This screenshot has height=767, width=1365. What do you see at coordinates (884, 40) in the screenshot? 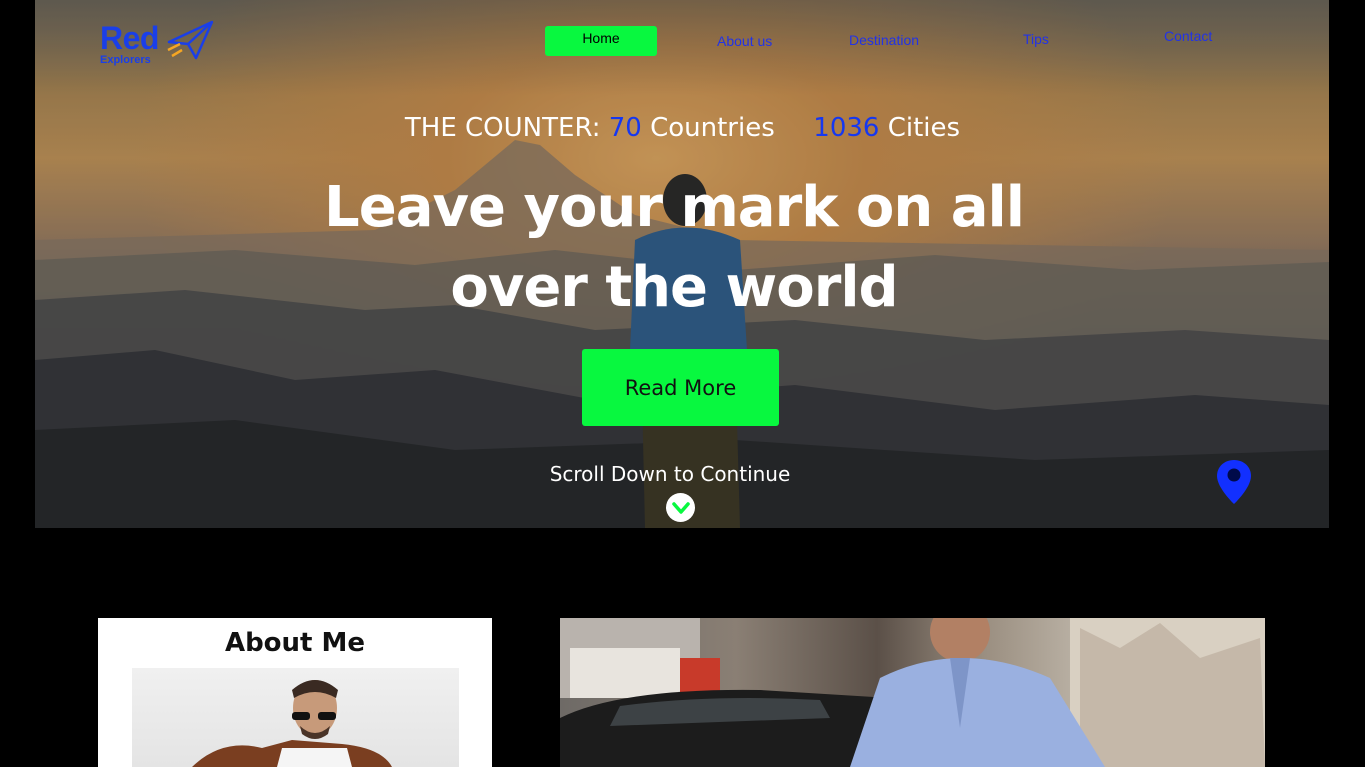
I see `nav-destination: Destination` at bounding box center [884, 40].